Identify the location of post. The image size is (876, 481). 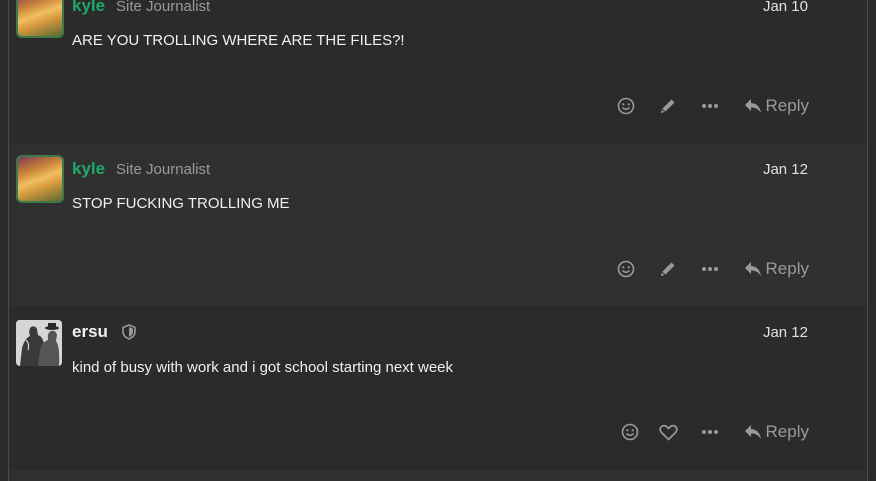
(438, 475).